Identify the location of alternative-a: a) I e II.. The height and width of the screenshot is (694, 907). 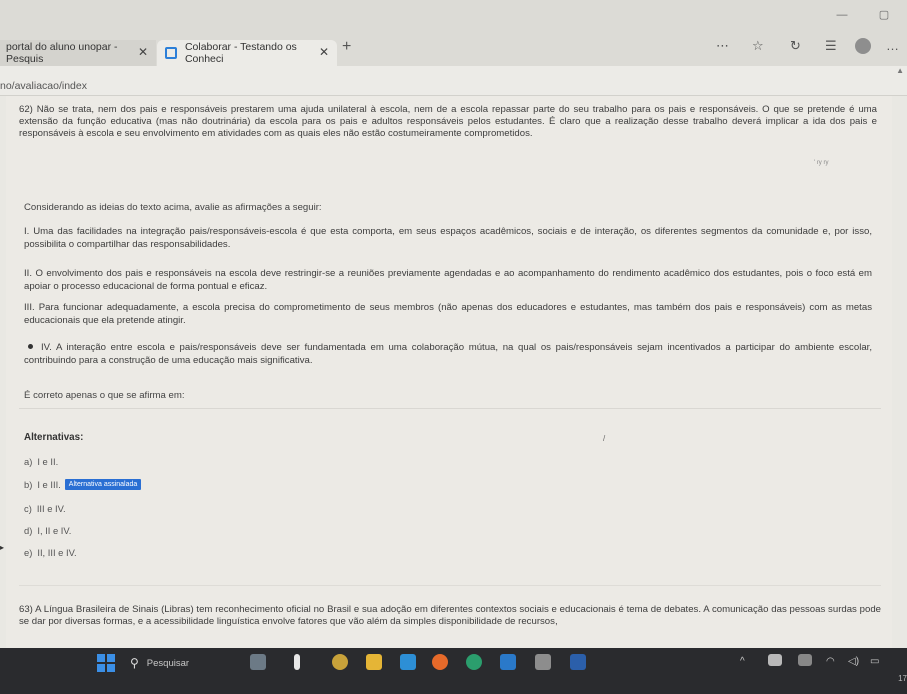
(41, 461).